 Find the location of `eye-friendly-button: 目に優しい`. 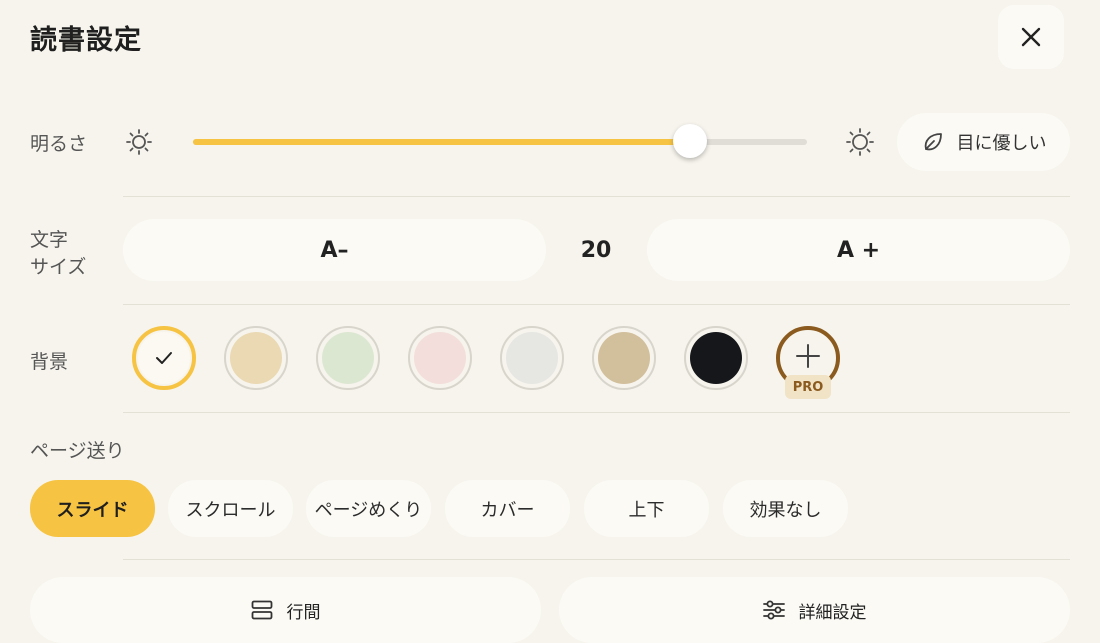

eye-friendly-button: 目に優しい is located at coordinates (983, 142).